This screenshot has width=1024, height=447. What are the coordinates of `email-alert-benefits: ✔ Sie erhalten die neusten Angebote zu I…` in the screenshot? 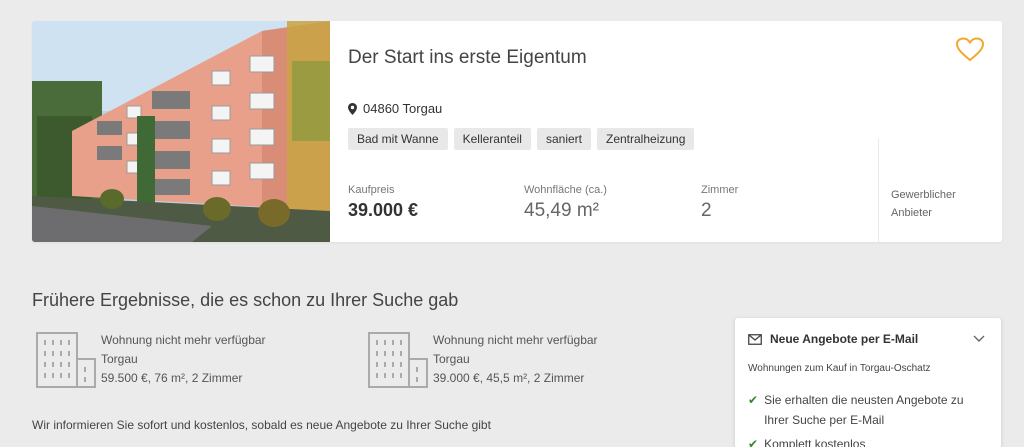 It's located at (868, 418).